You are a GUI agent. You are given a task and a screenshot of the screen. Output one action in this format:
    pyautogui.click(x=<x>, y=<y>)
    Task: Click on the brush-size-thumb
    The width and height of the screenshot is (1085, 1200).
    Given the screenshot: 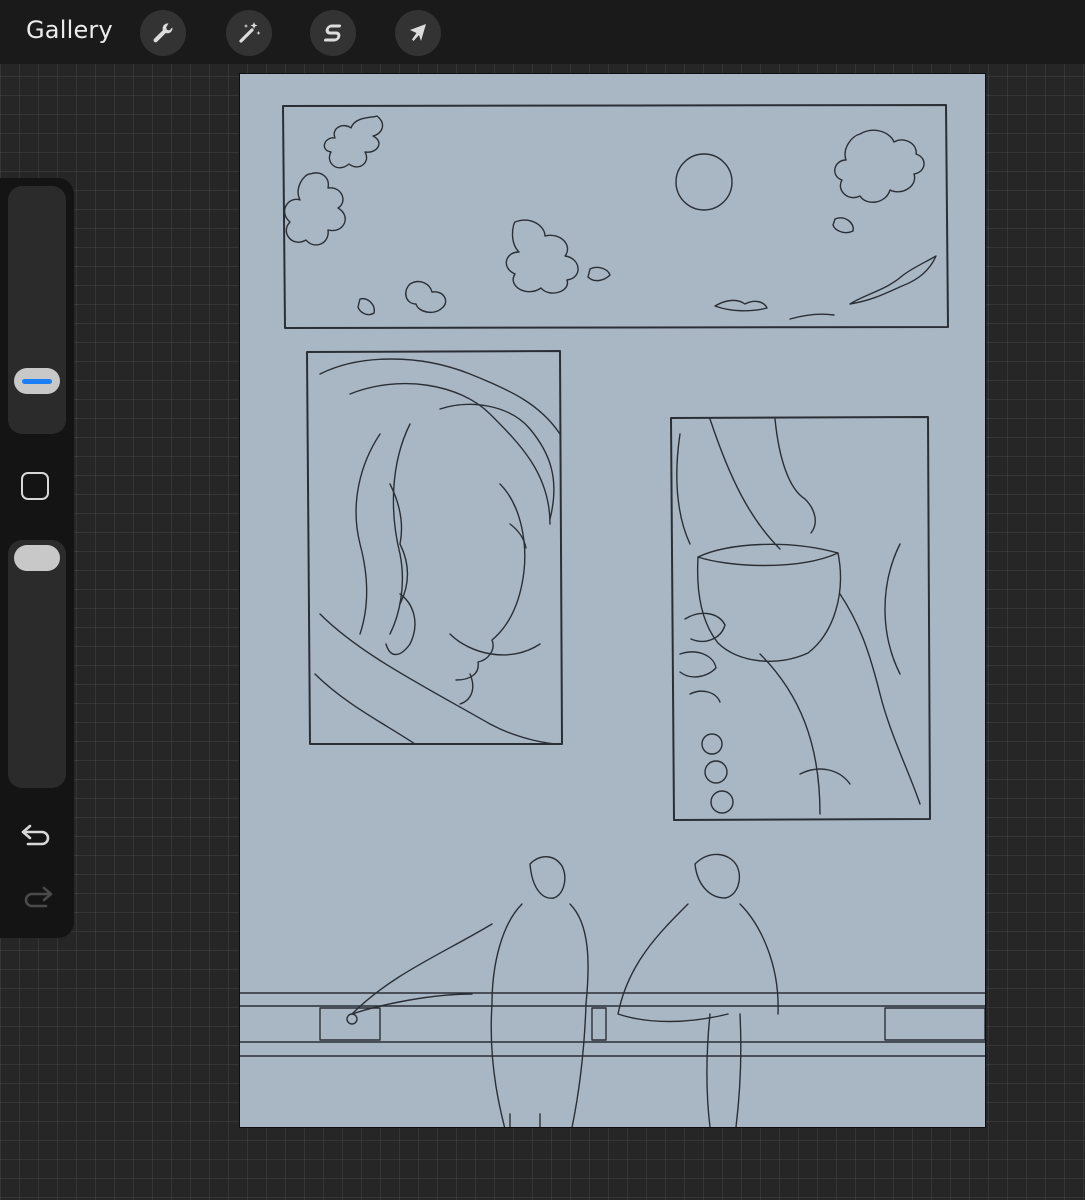 What is the action you would take?
    pyautogui.click(x=37, y=381)
    